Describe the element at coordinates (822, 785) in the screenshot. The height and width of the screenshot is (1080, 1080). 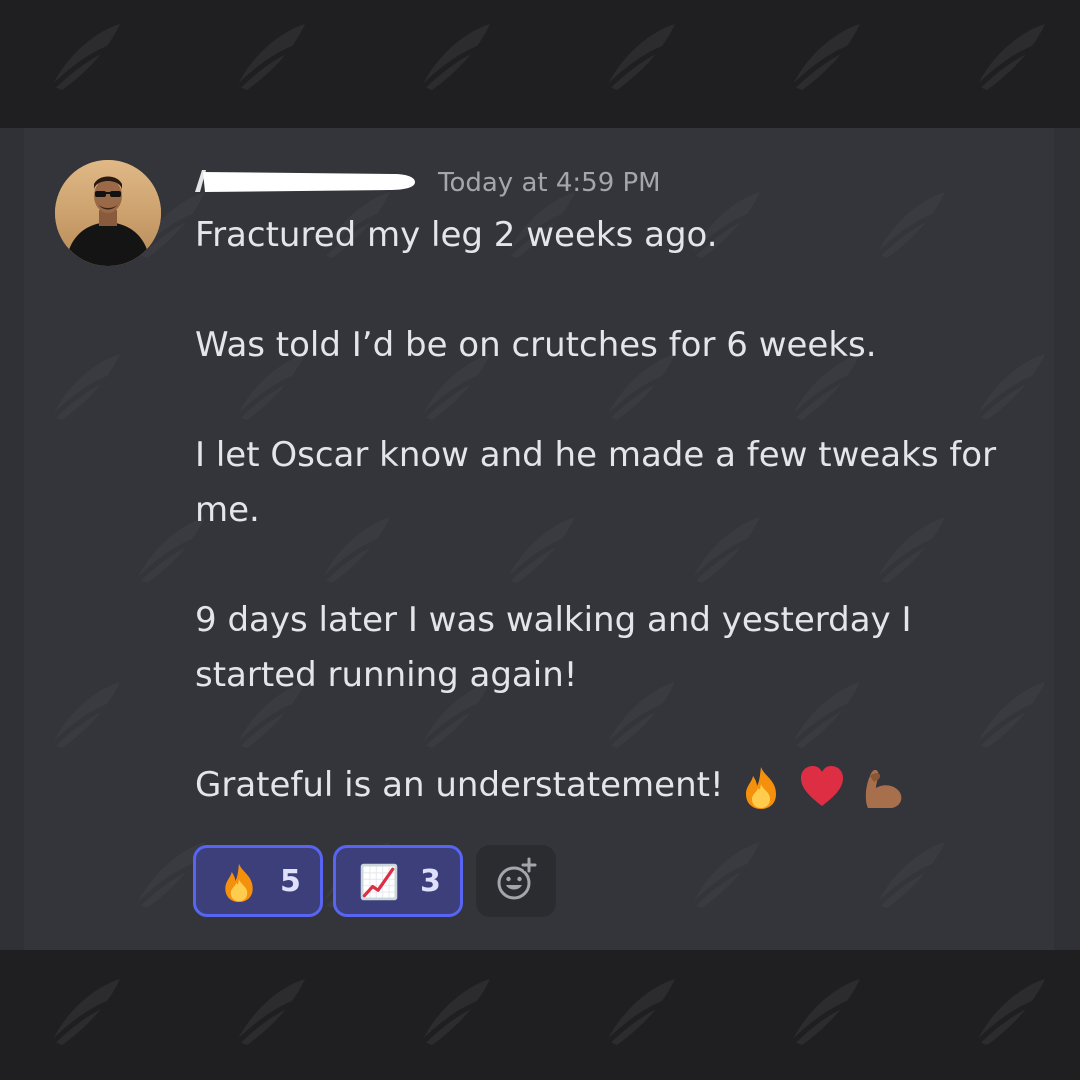
I see `red-heart-emoji-icon` at that location.